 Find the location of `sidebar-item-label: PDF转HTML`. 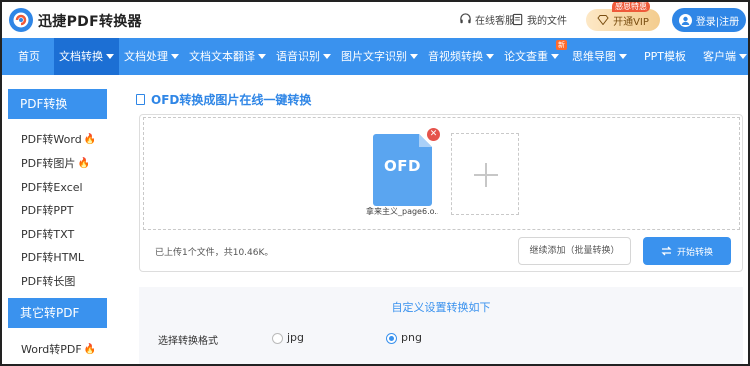

sidebar-item-label: PDF转HTML is located at coordinates (53, 257).